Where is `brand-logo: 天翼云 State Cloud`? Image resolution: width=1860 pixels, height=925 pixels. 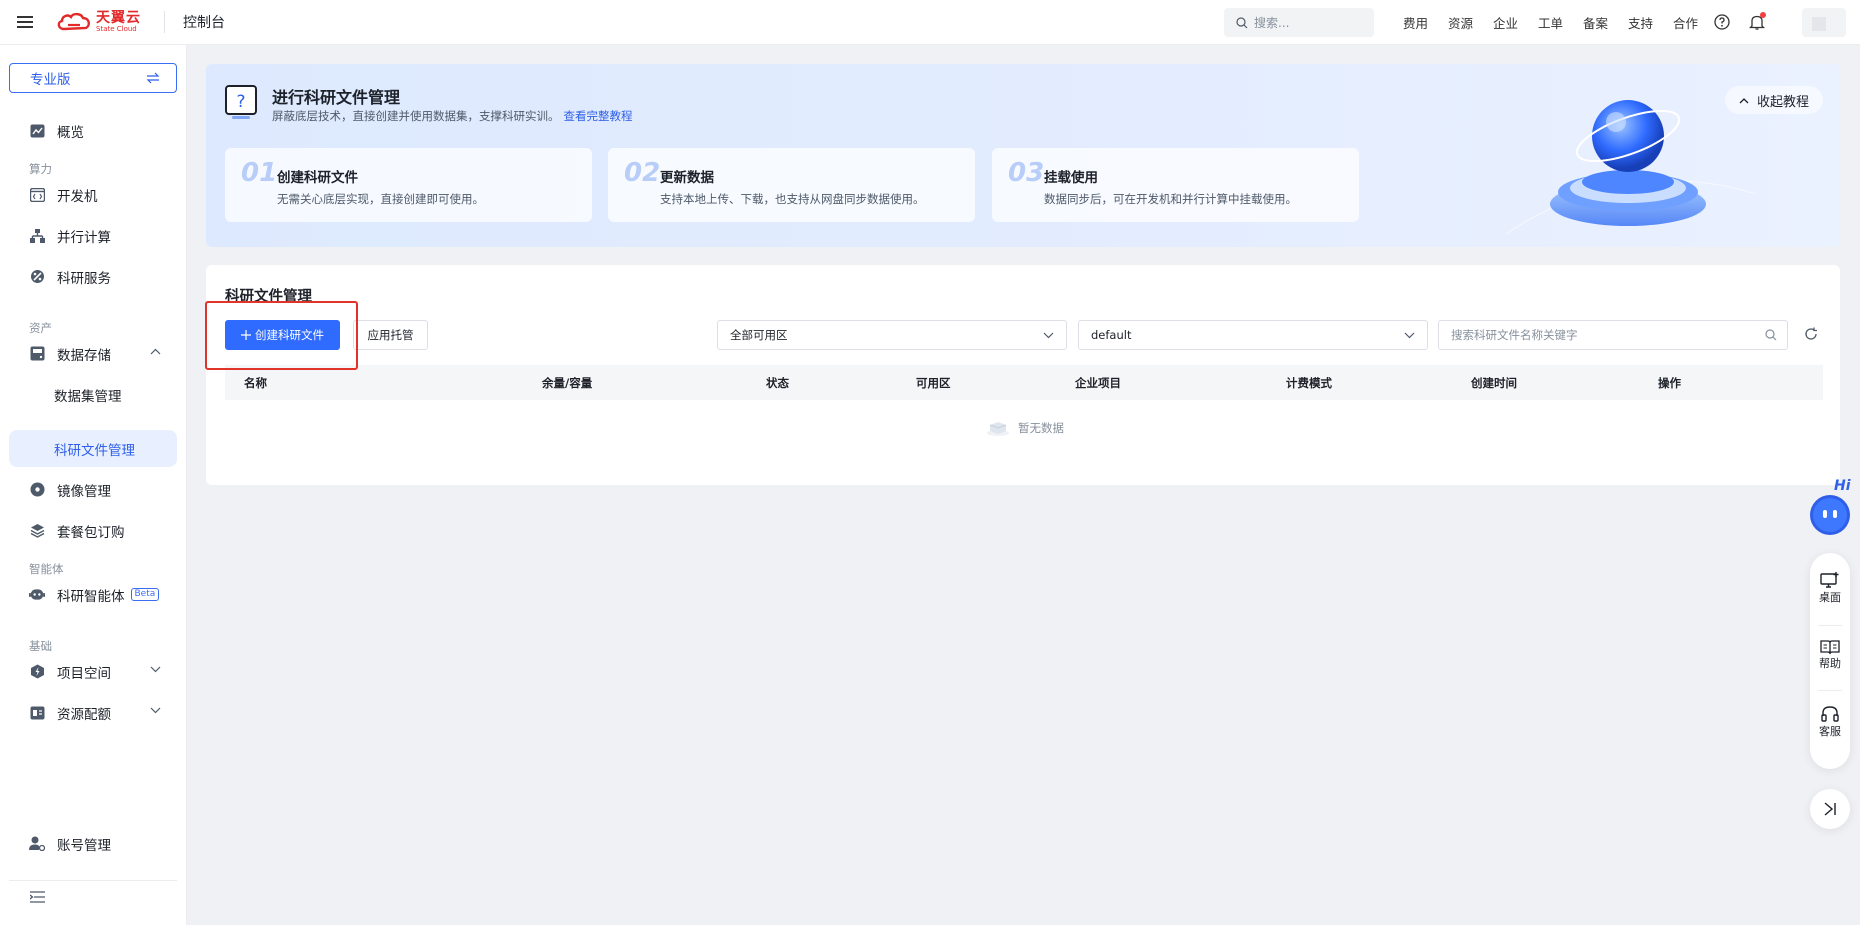 brand-logo: 天翼云 State Cloud is located at coordinates (102, 22).